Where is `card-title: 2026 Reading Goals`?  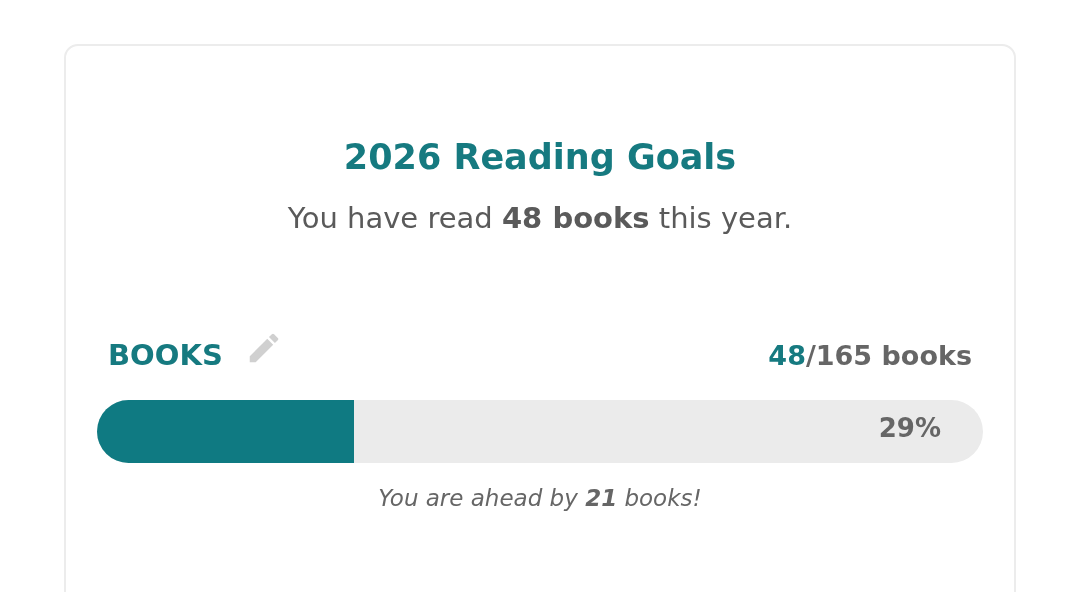
card-title: 2026 Reading Goals is located at coordinates (540, 157).